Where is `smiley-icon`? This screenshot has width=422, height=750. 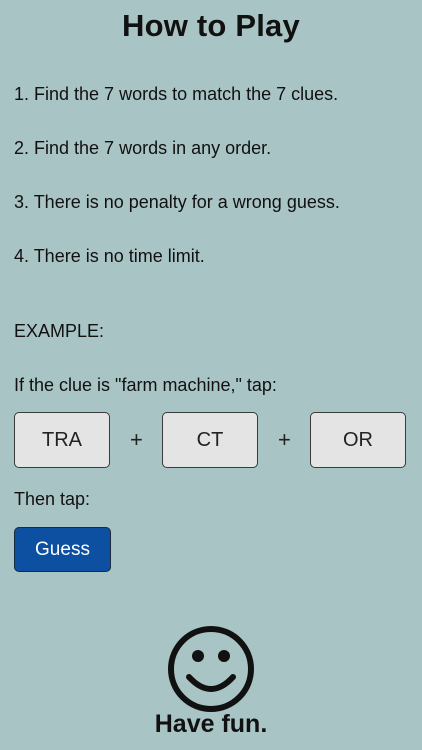 smiley-icon is located at coordinates (211, 669).